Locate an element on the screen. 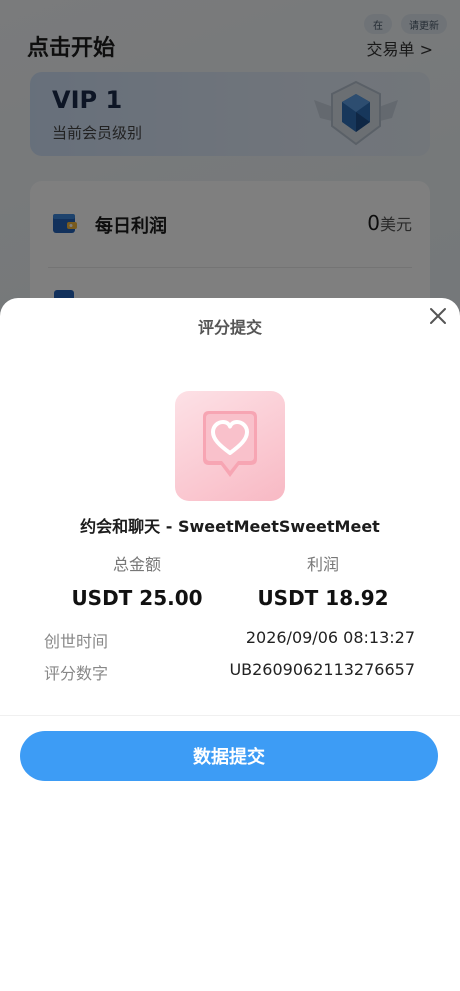 The height and width of the screenshot is (991, 460). product-name: 约会和聊天 - SweetMeetSweetMeet is located at coordinates (230, 526).